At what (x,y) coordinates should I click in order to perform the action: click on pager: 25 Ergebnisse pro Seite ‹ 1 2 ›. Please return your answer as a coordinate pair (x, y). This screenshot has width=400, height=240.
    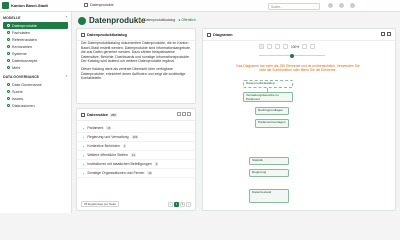
    Looking at the image, I should click on (136, 204).